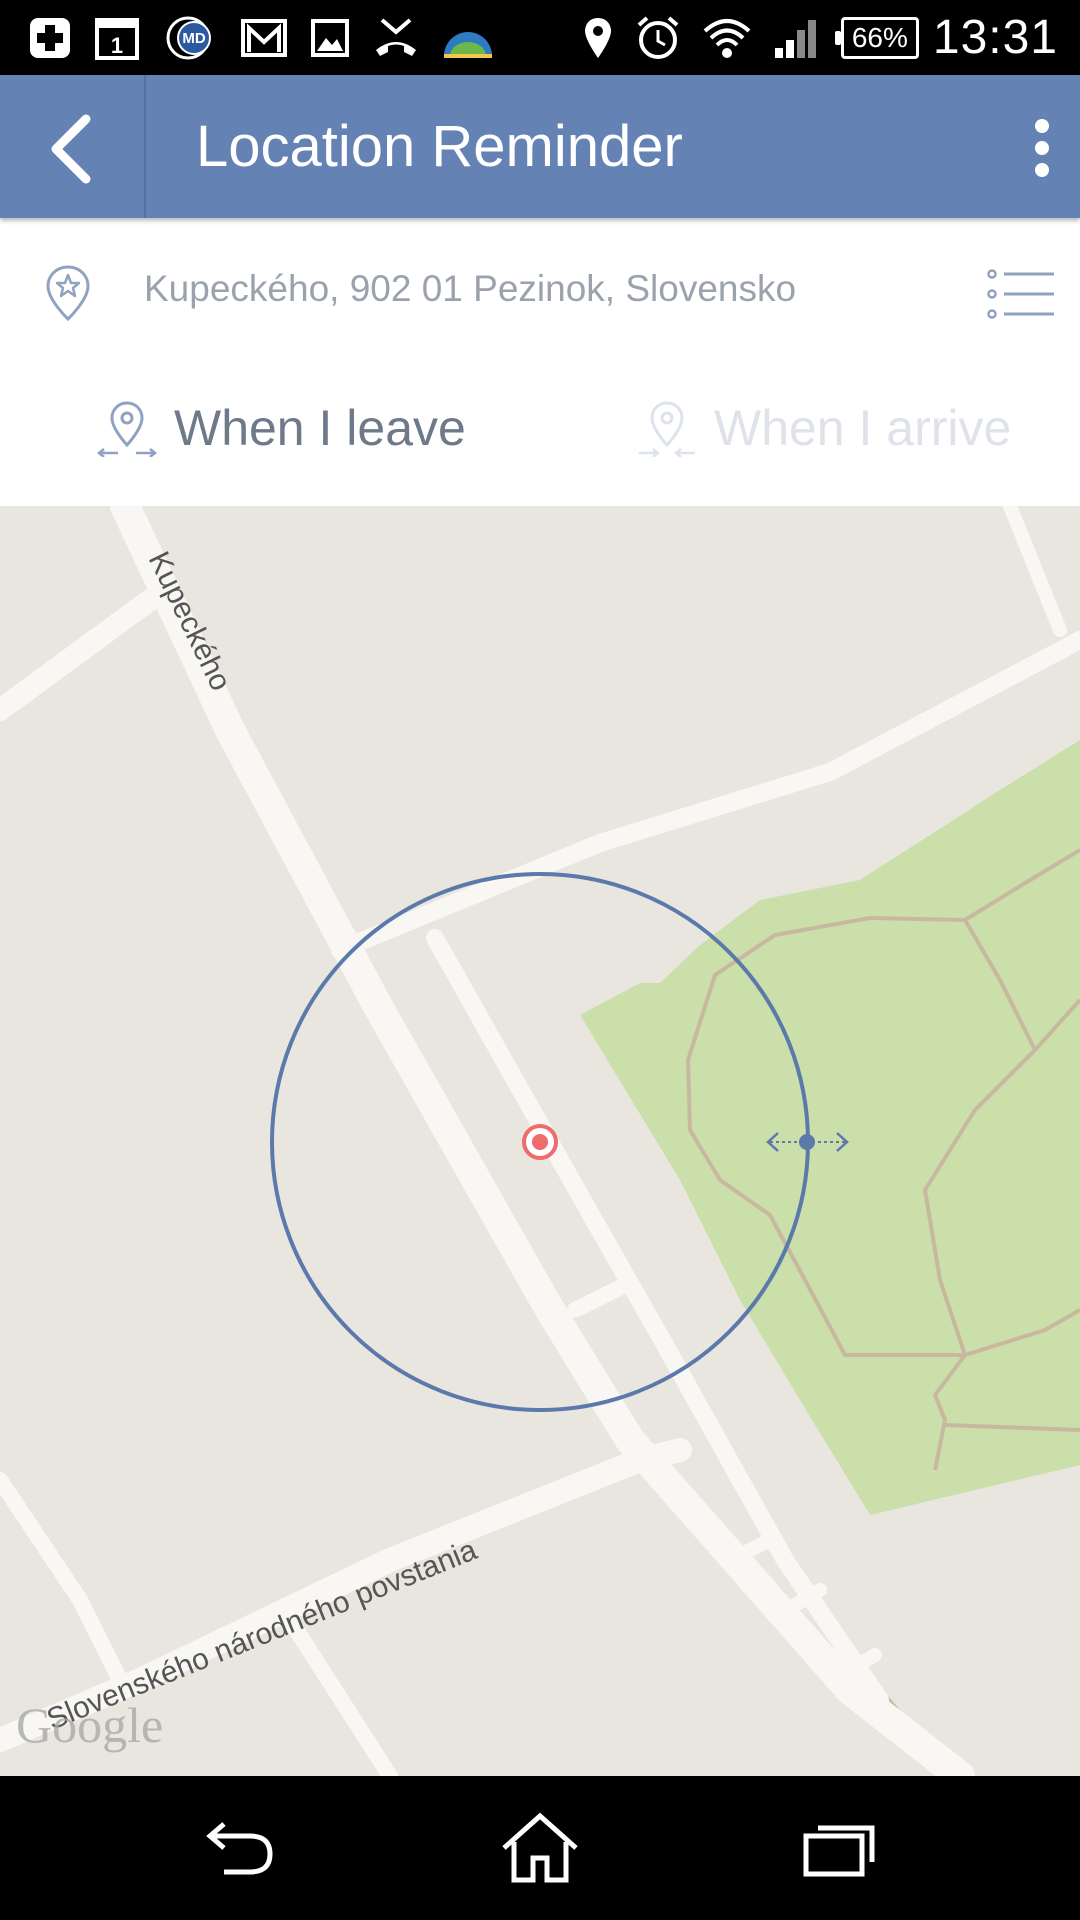  Describe the element at coordinates (145, 146) in the screenshot. I see `app-bar-divider` at that location.